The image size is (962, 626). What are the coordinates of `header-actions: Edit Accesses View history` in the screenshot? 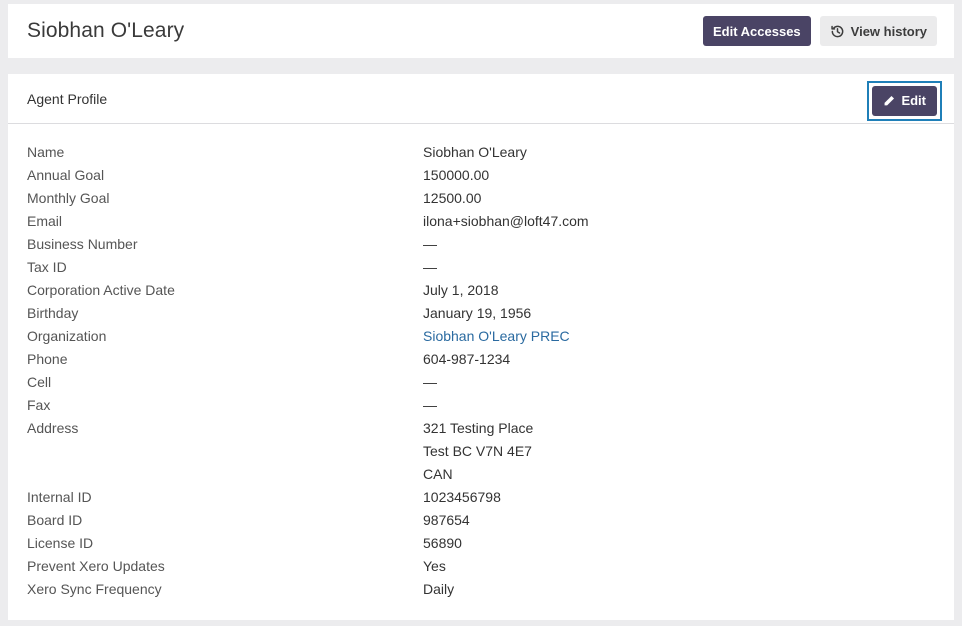 It's located at (819, 31).